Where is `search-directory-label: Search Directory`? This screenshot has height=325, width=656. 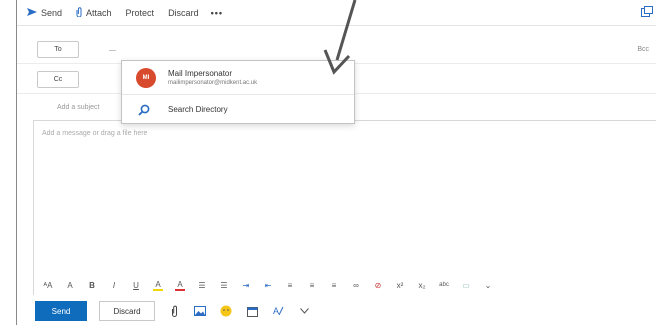 search-directory-label: Search Directory is located at coordinates (198, 109).